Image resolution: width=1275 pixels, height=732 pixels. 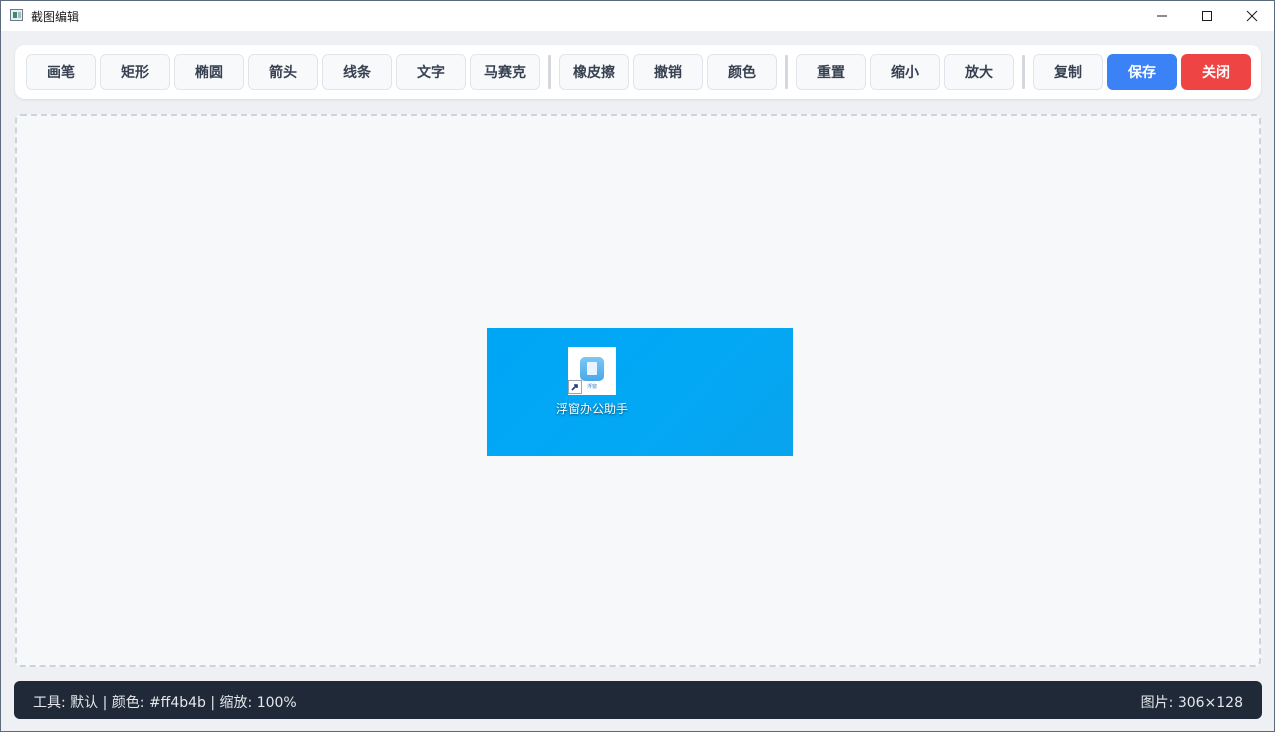 What do you see at coordinates (742, 72) in the screenshot?
I see `color-button: 颜色` at bounding box center [742, 72].